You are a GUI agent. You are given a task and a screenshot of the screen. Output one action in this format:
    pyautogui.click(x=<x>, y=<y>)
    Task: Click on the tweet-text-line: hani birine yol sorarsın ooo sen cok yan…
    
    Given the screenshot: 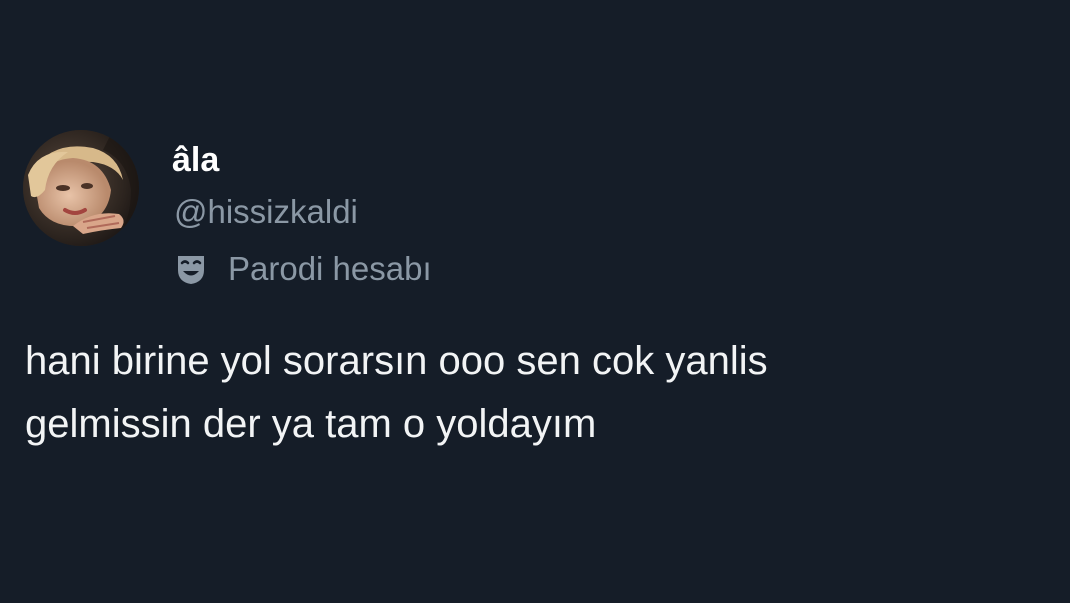 What is the action you would take?
    pyautogui.click(x=396, y=361)
    